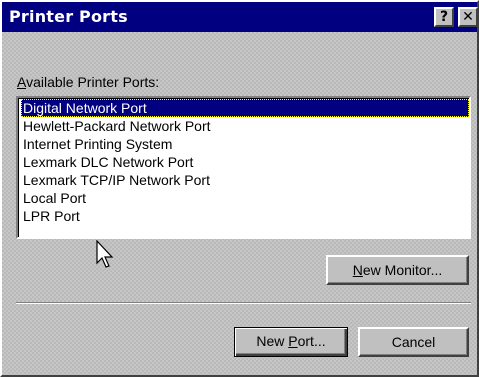 The image size is (479, 377). I want to click on list-item-lexmark-tcpip-network-port: Lexmark TCP/IP Network Port, so click(245, 180).